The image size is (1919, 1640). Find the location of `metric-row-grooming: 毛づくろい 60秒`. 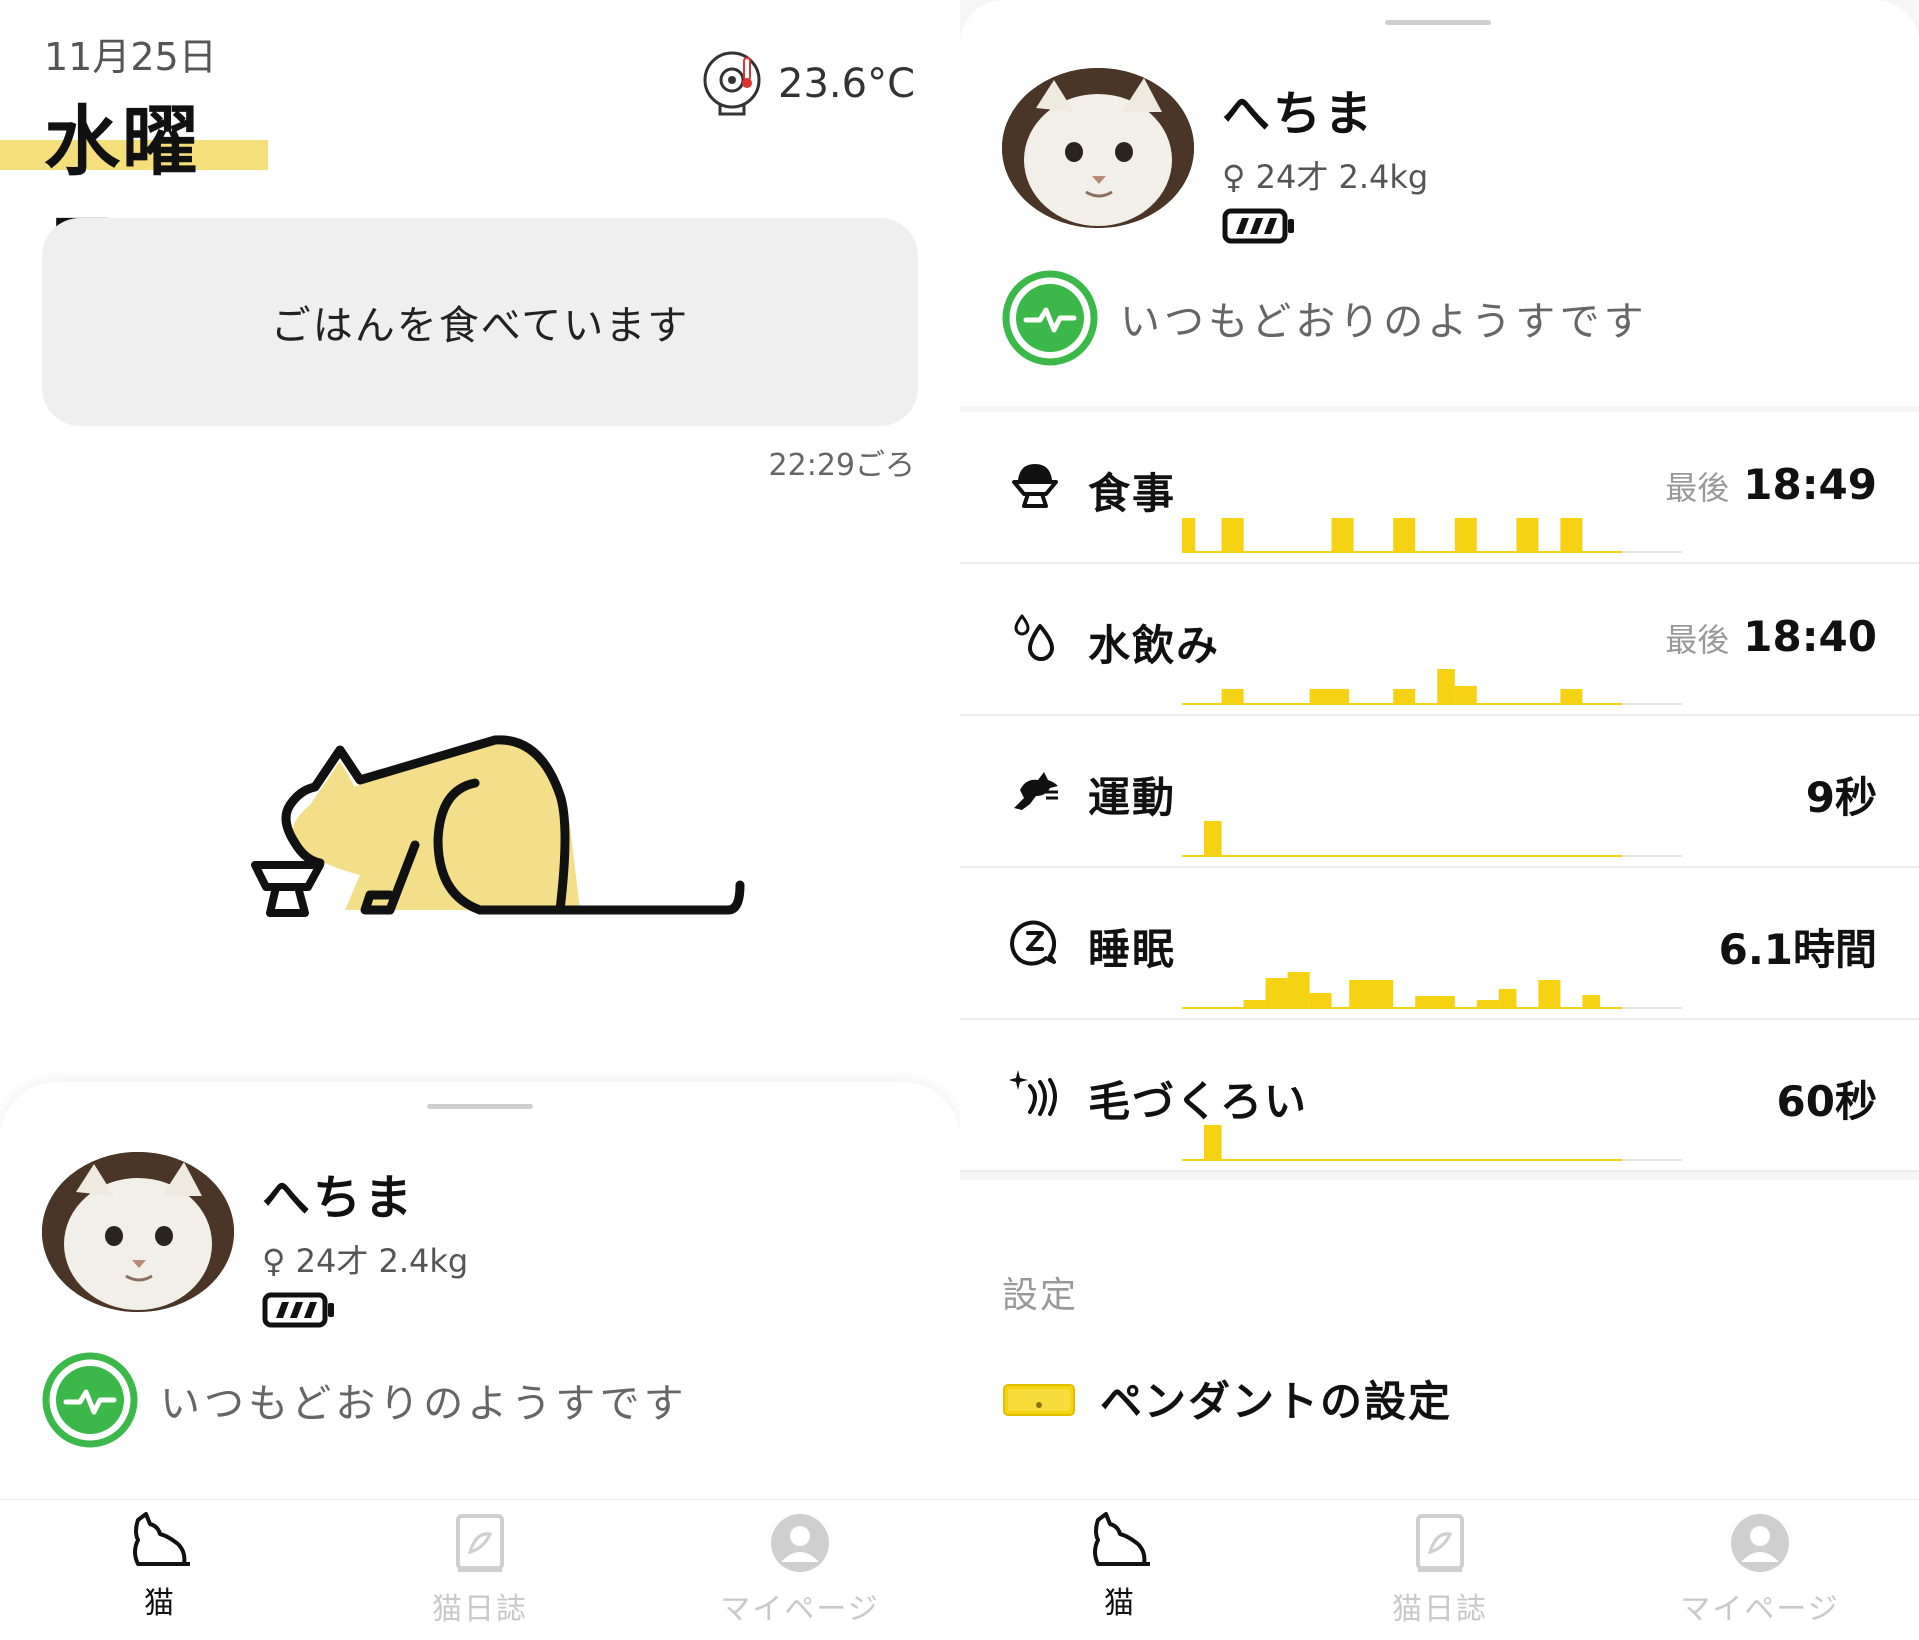

metric-row-grooming: 毛づくろい 60秒 is located at coordinates (1439, 1096).